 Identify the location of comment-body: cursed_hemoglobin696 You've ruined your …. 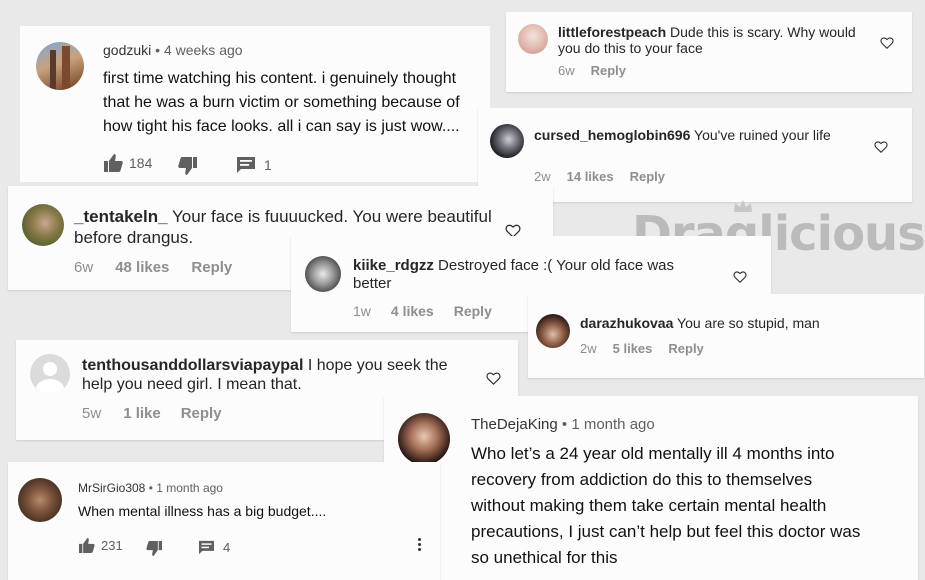
(684, 135).